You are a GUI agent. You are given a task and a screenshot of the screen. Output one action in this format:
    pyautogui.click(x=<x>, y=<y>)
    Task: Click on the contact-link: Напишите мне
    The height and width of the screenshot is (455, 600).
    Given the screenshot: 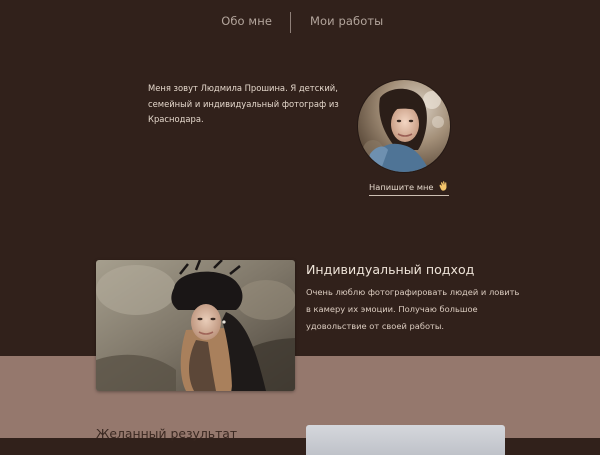 What is the action you would take?
    pyautogui.click(x=409, y=188)
    